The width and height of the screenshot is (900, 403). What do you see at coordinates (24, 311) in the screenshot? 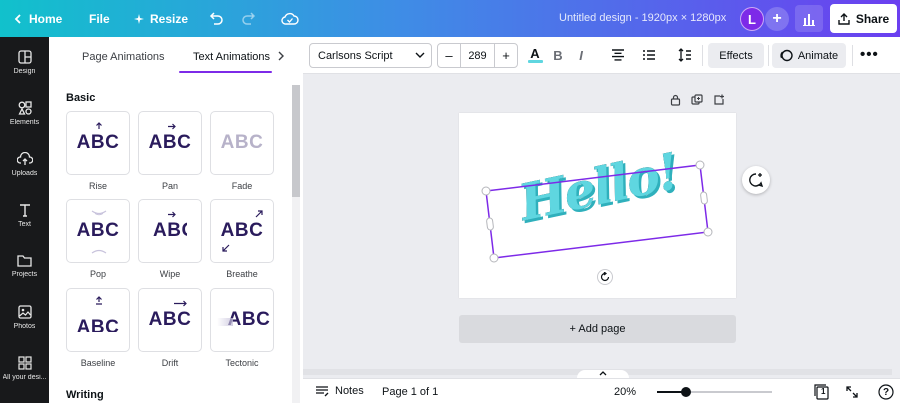
I see `photo-icon` at bounding box center [24, 311].